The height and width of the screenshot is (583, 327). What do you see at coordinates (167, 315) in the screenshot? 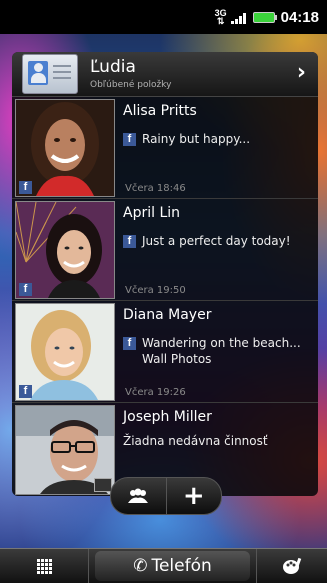
I see `contact-name: Diana Mayer` at bounding box center [167, 315].